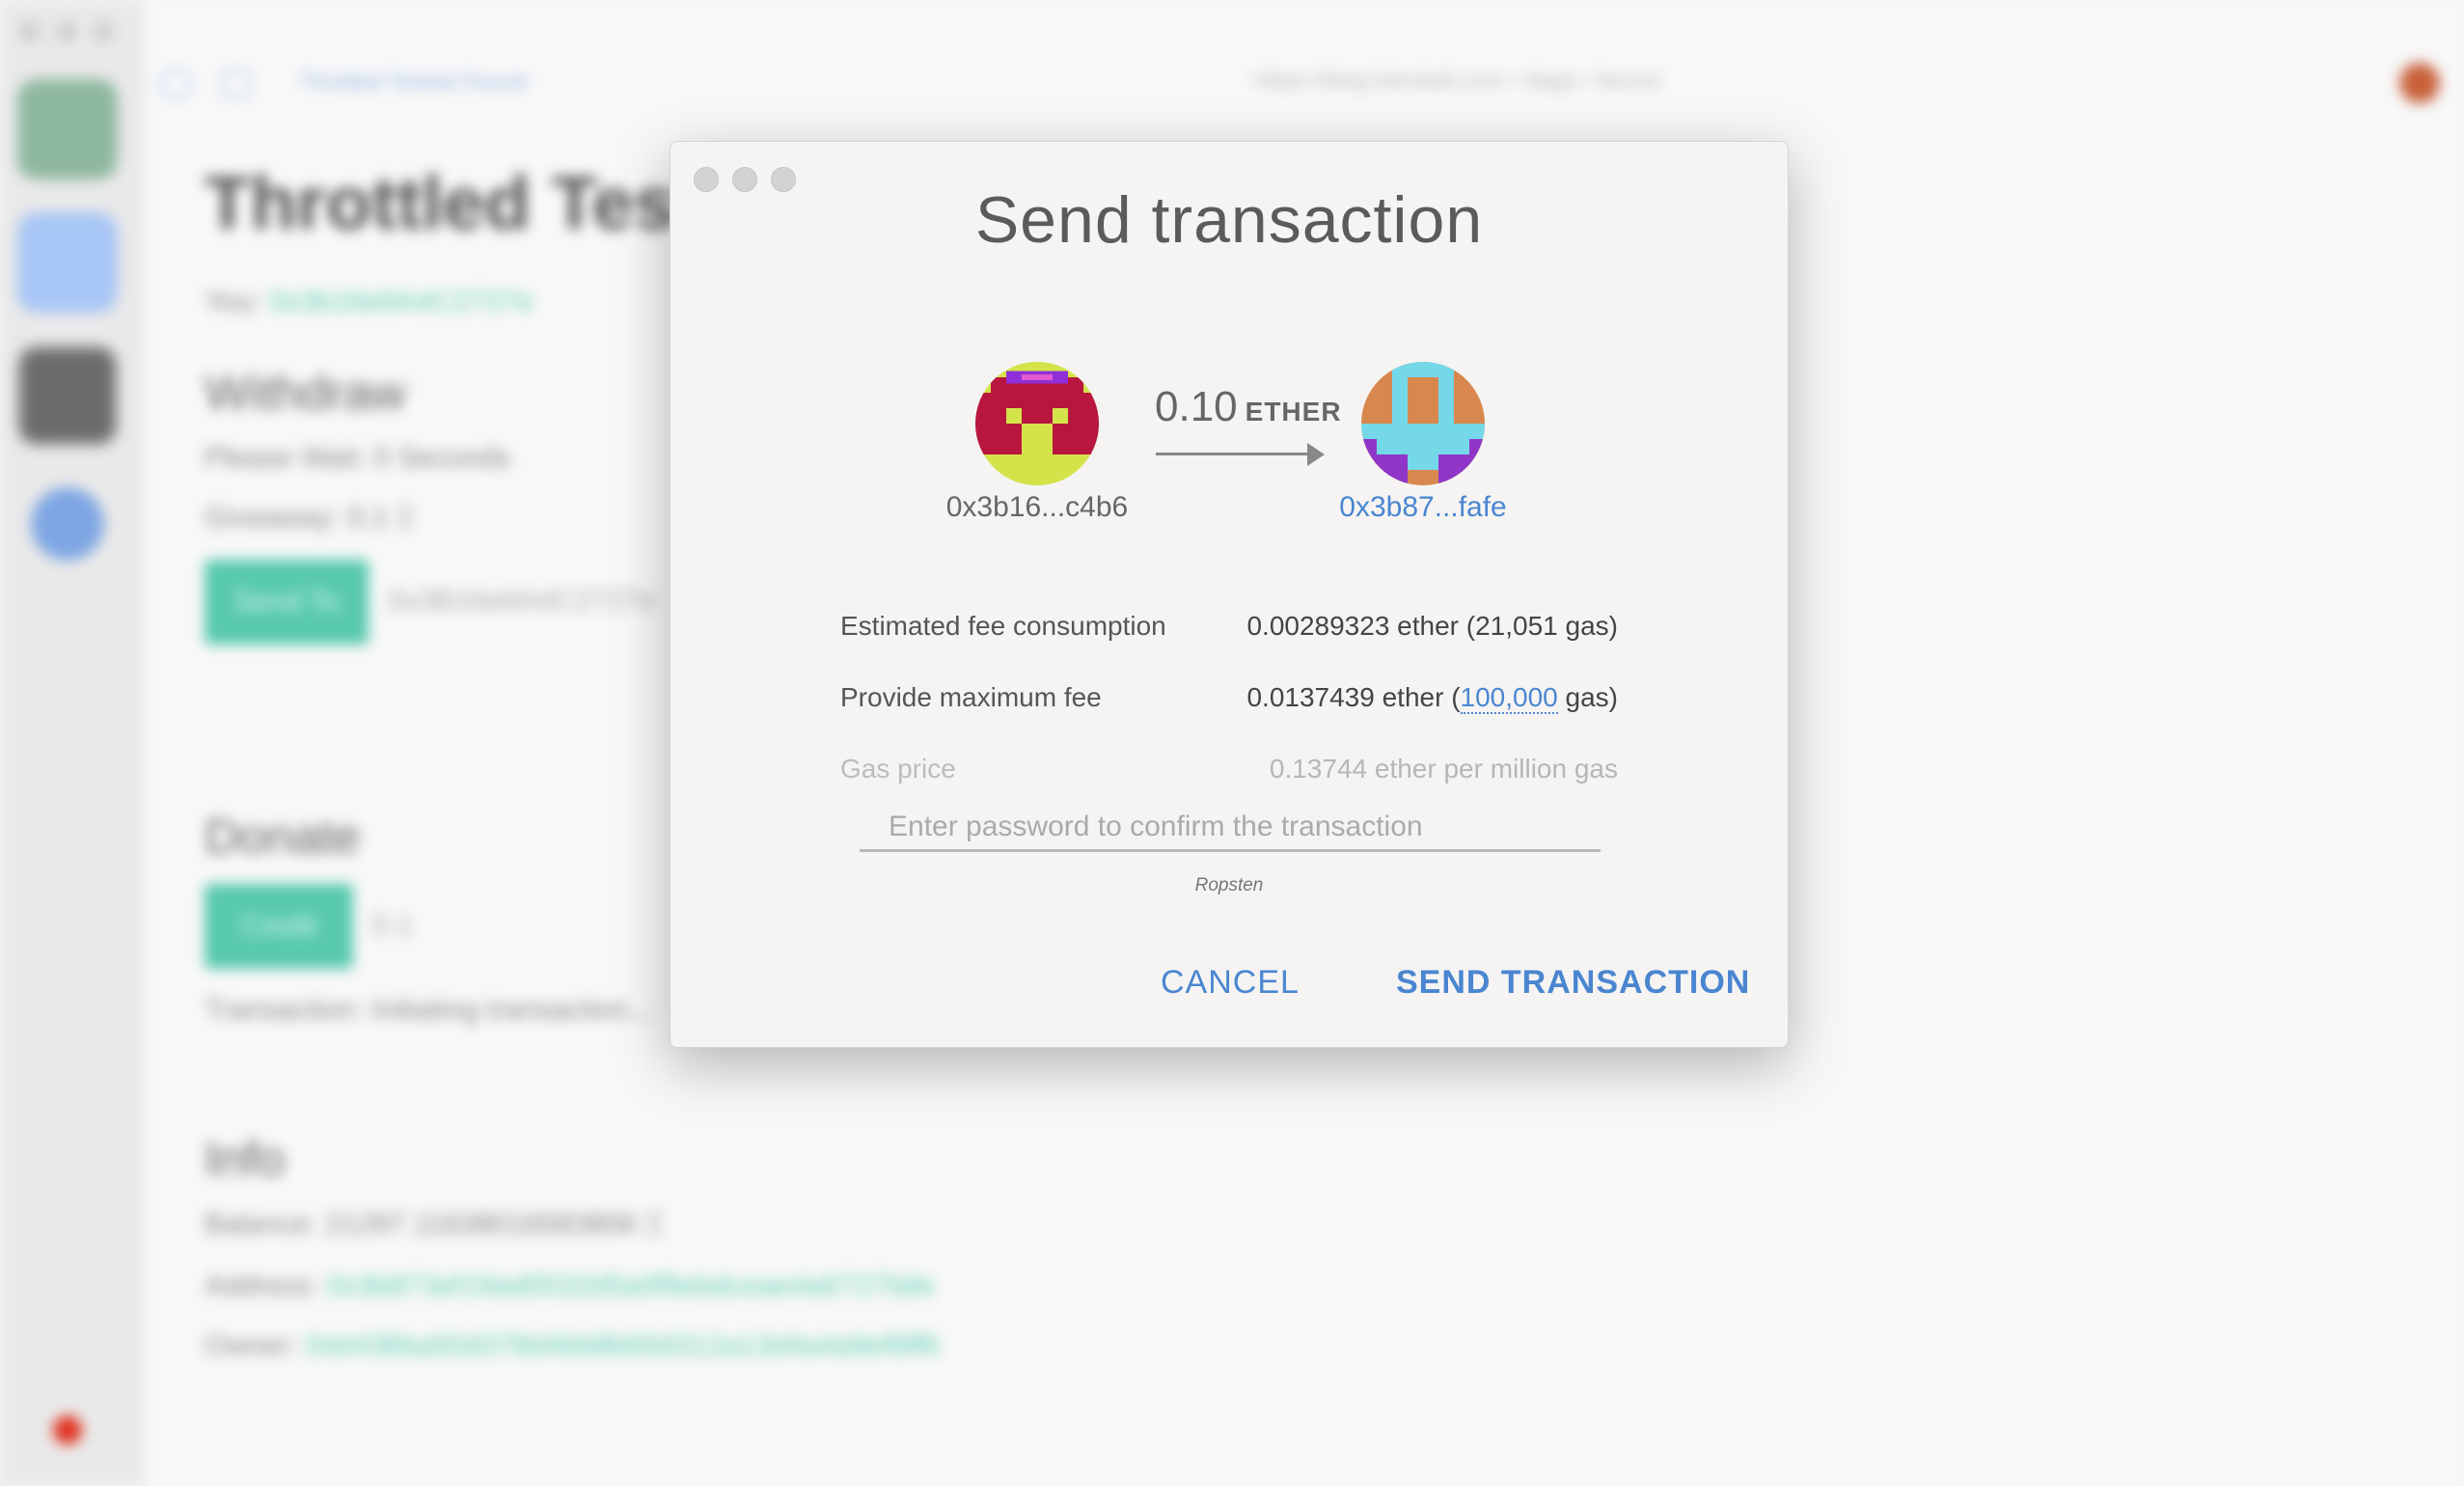 Image resolution: width=2464 pixels, height=1486 pixels. I want to click on send-to-input: 0x3B16e6A4C2727e, so click(521, 602).